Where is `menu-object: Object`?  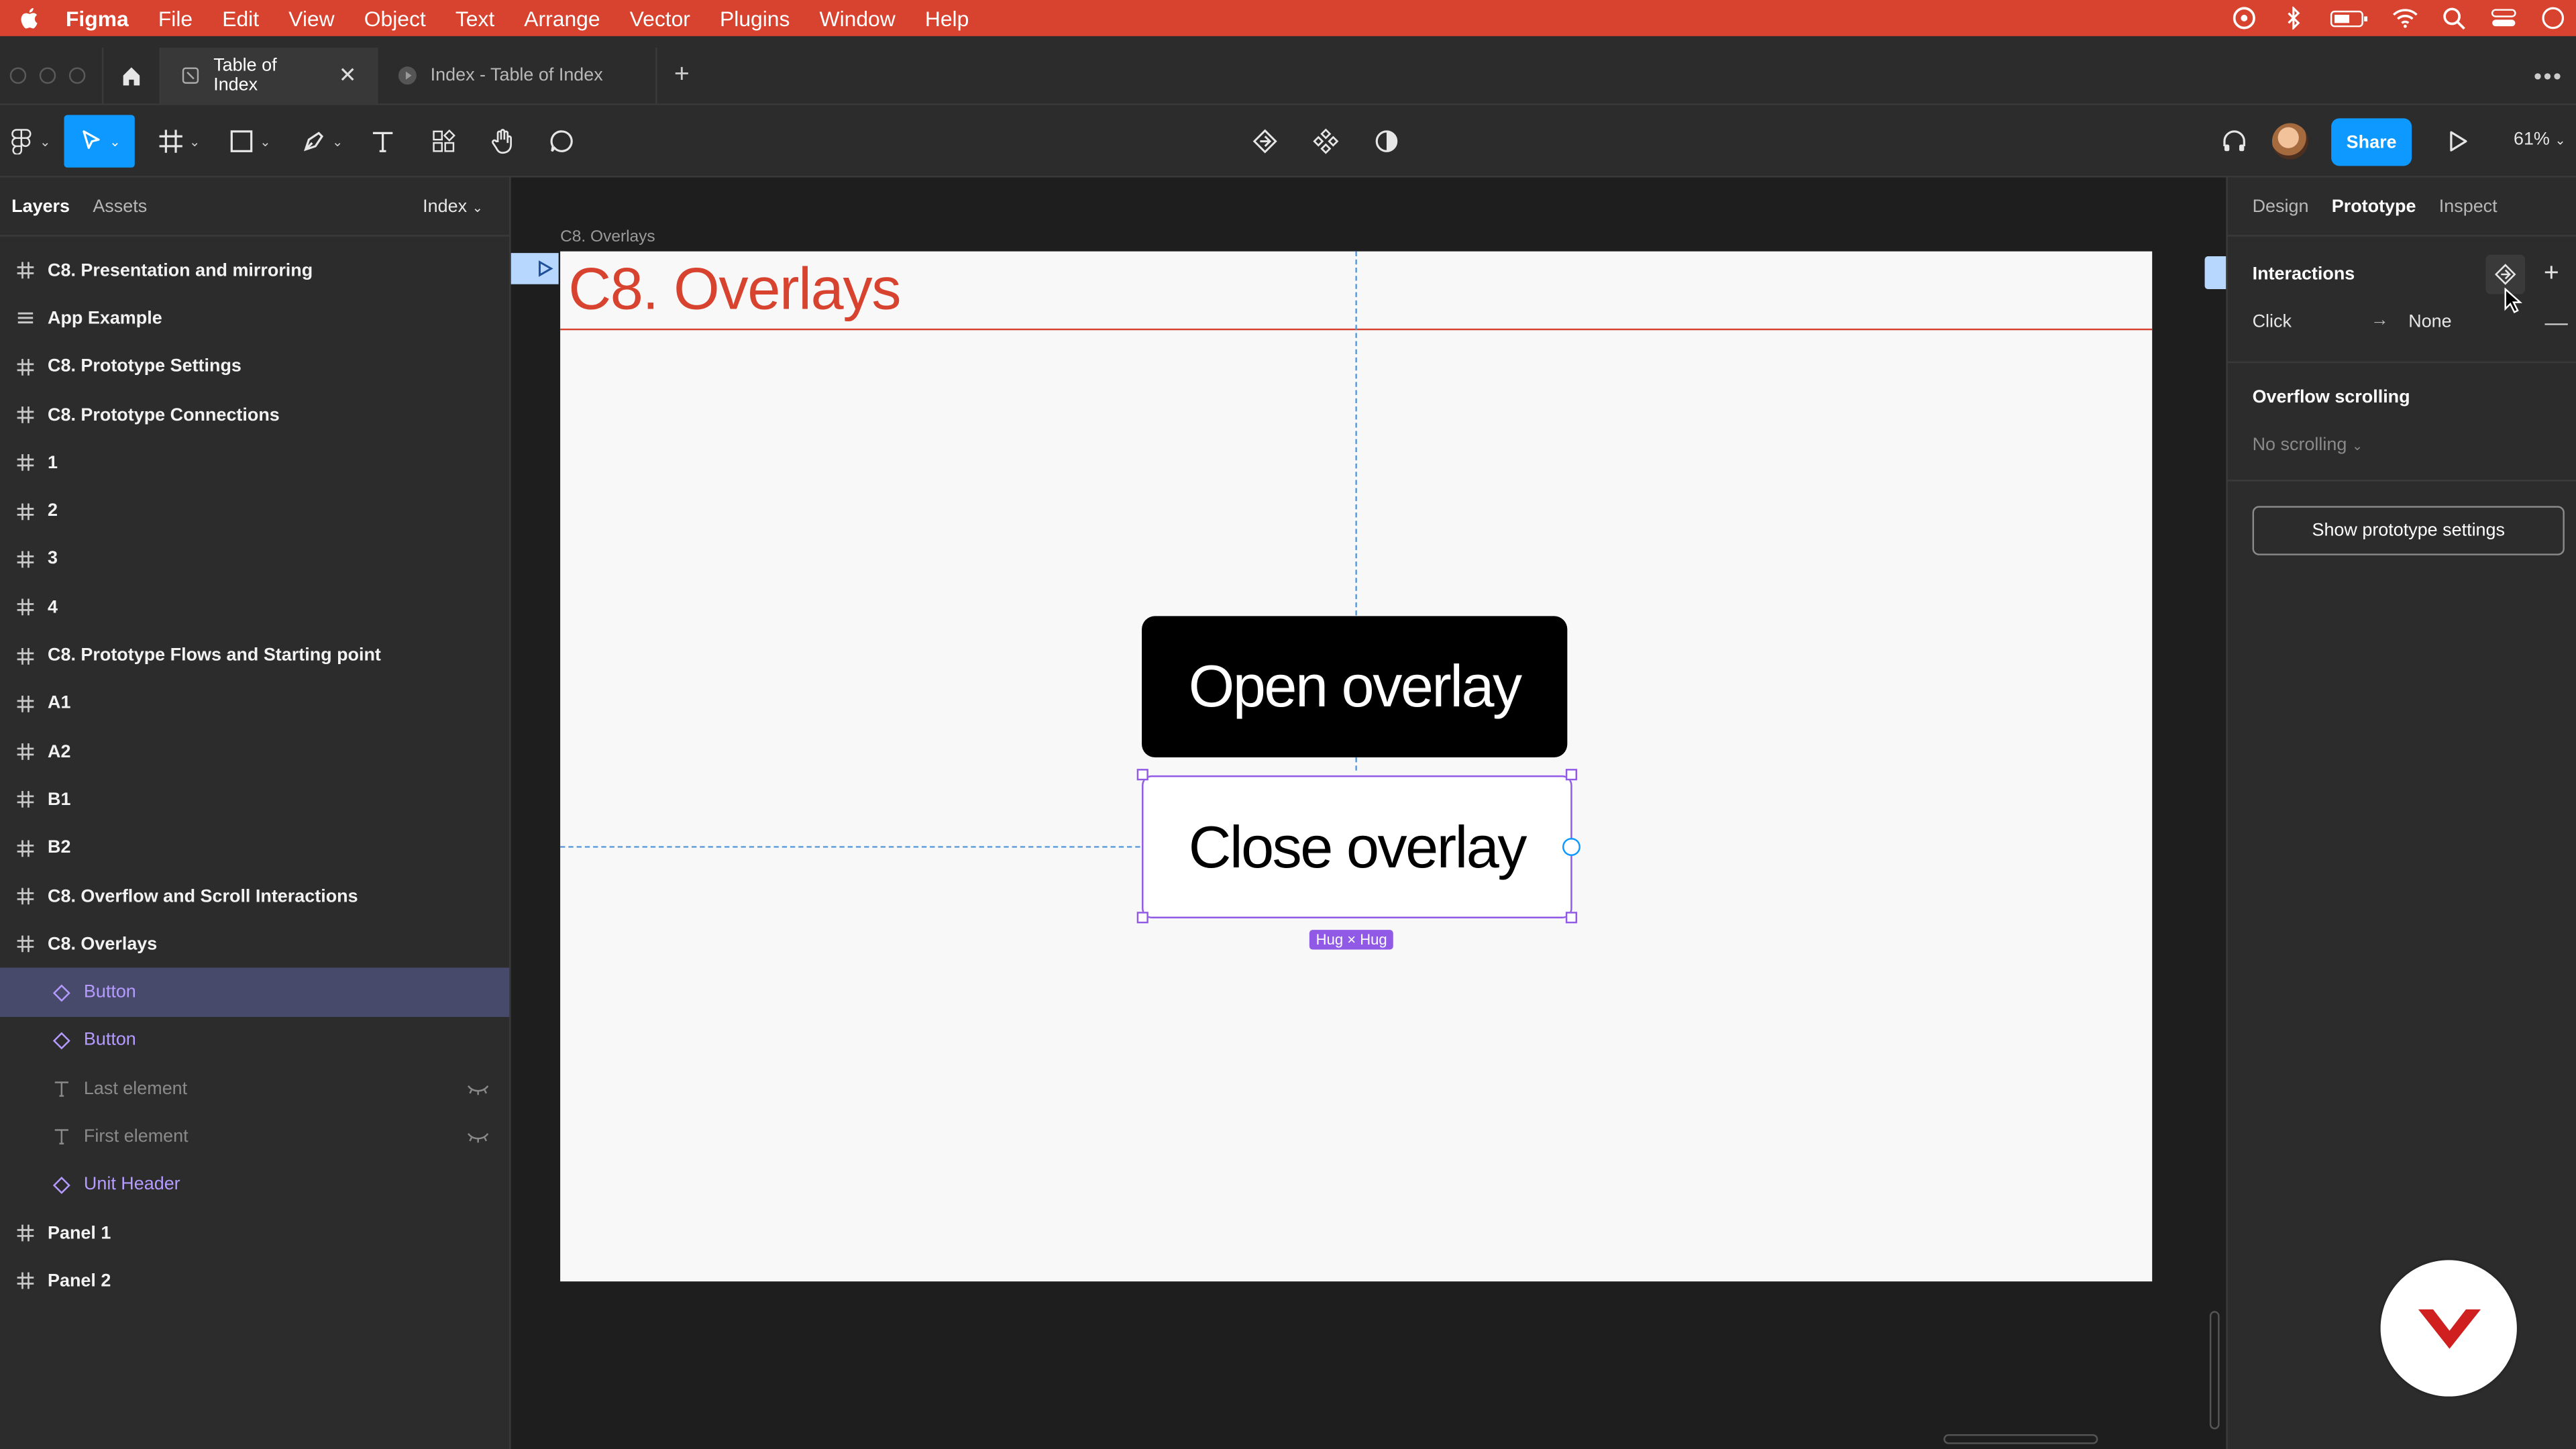
menu-object: Object is located at coordinates (395, 18).